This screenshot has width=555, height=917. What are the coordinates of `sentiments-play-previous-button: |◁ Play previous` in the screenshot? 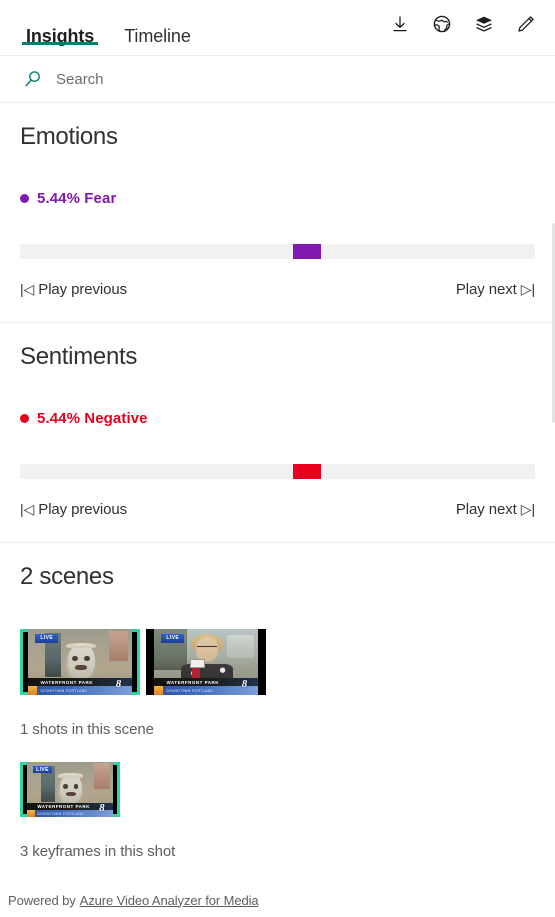 It's located at (73, 509).